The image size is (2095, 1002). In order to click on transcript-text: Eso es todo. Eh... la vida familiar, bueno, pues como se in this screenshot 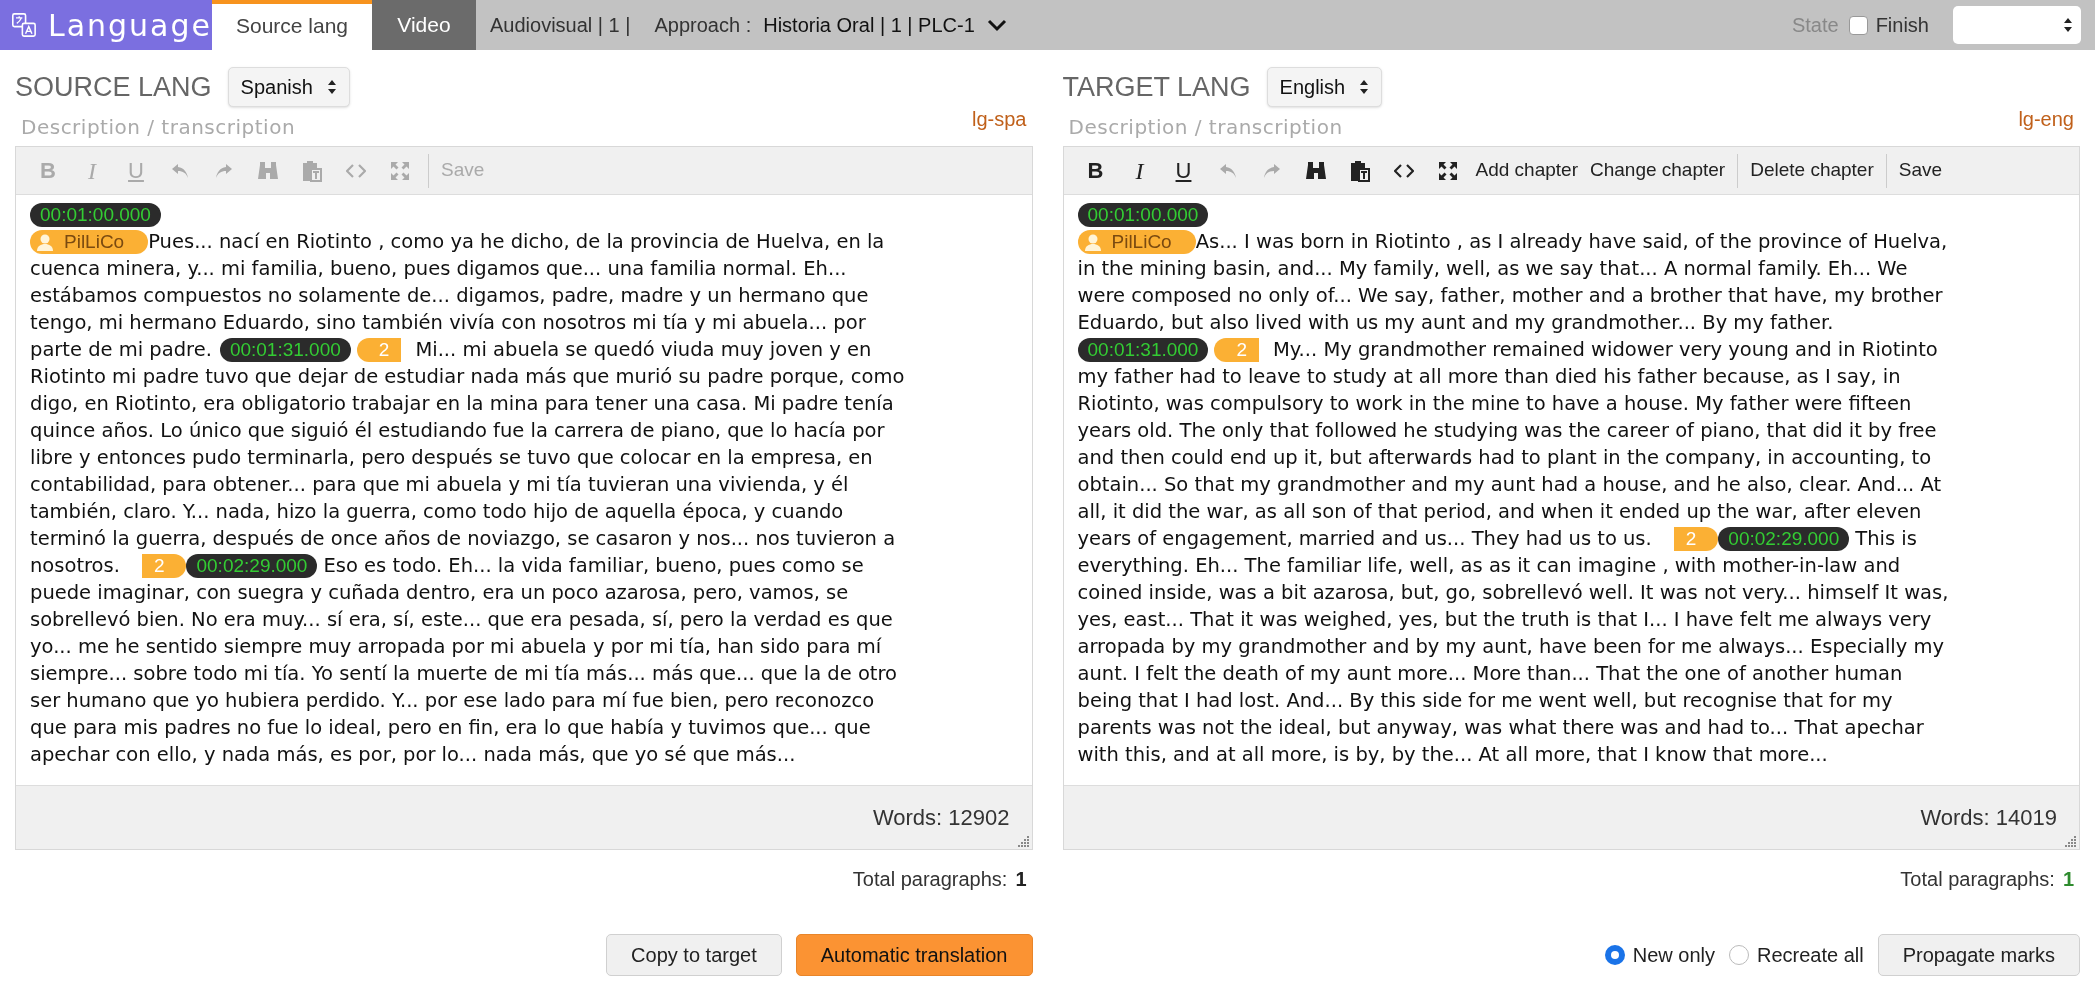, I will do `click(593, 566)`.